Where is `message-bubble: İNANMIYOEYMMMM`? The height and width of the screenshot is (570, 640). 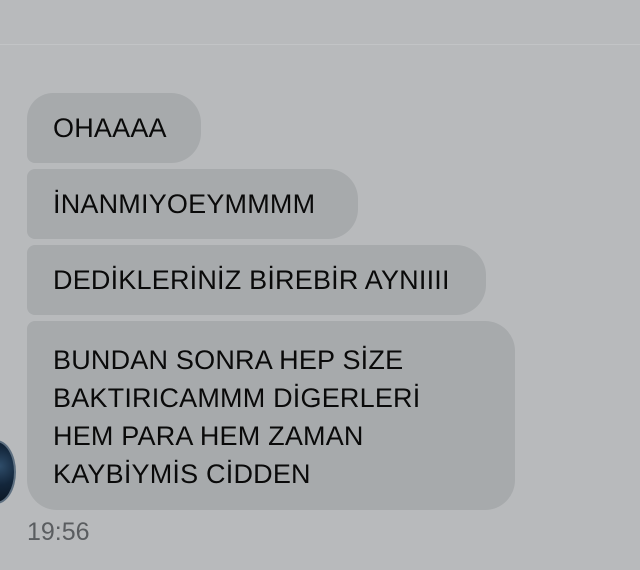 message-bubble: İNANMIYOEYMMMM is located at coordinates (192, 204).